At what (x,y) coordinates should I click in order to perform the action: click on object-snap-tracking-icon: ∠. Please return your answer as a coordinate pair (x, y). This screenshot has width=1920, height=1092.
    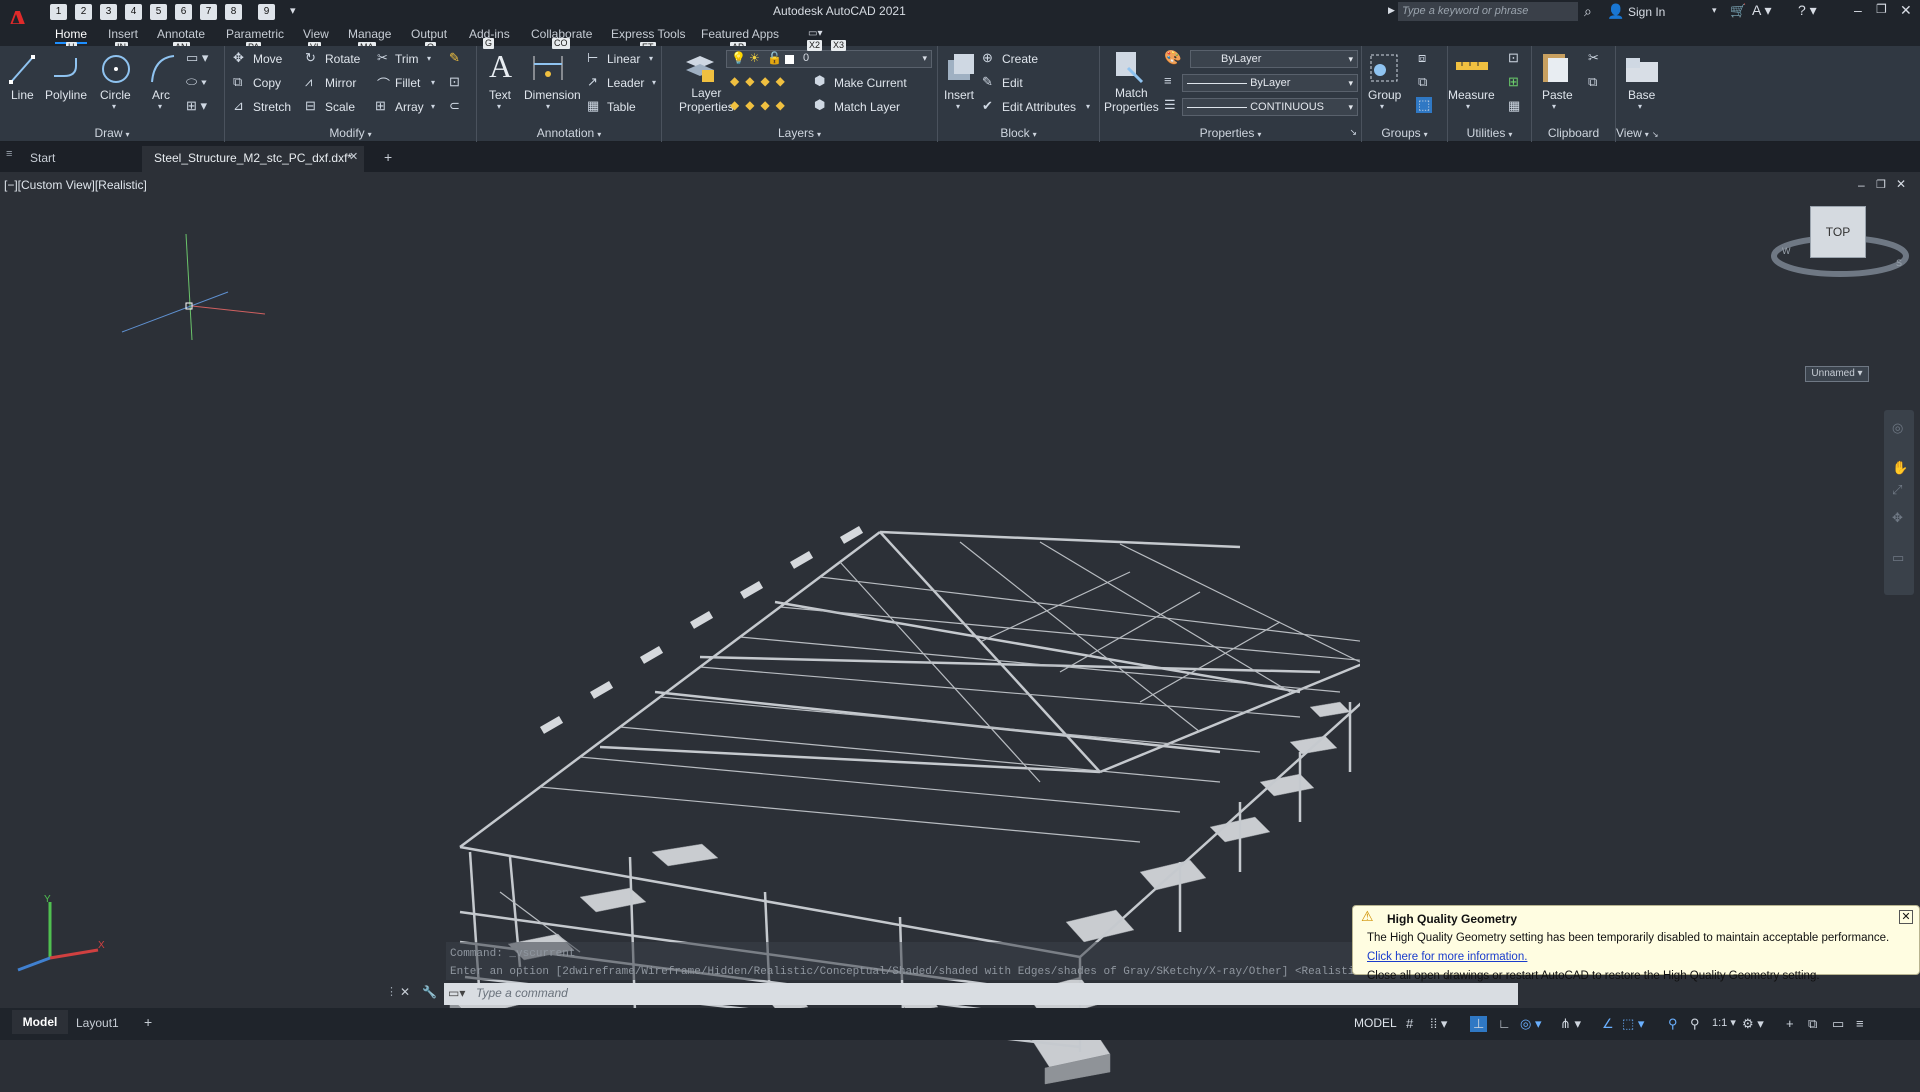
    Looking at the image, I should click on (1608, 1024).